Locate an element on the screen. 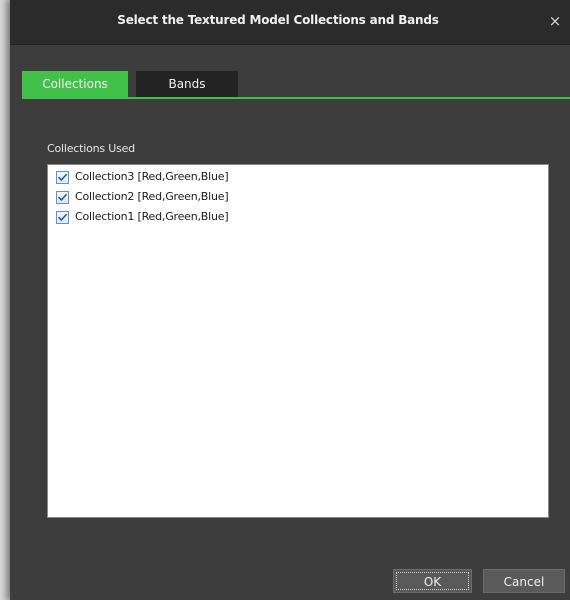 This screenshot has width=570, height=600. list-item-collection3: Collection3 [Red,Green,Blue] is located at coordinates (292, 178).